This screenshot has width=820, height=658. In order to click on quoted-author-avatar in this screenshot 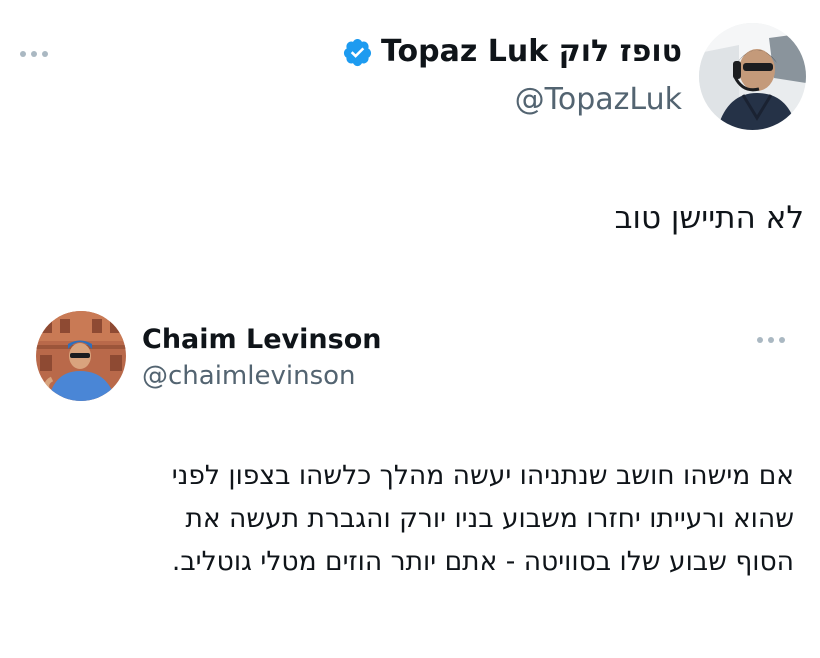, I will do `click(81, 356)`.